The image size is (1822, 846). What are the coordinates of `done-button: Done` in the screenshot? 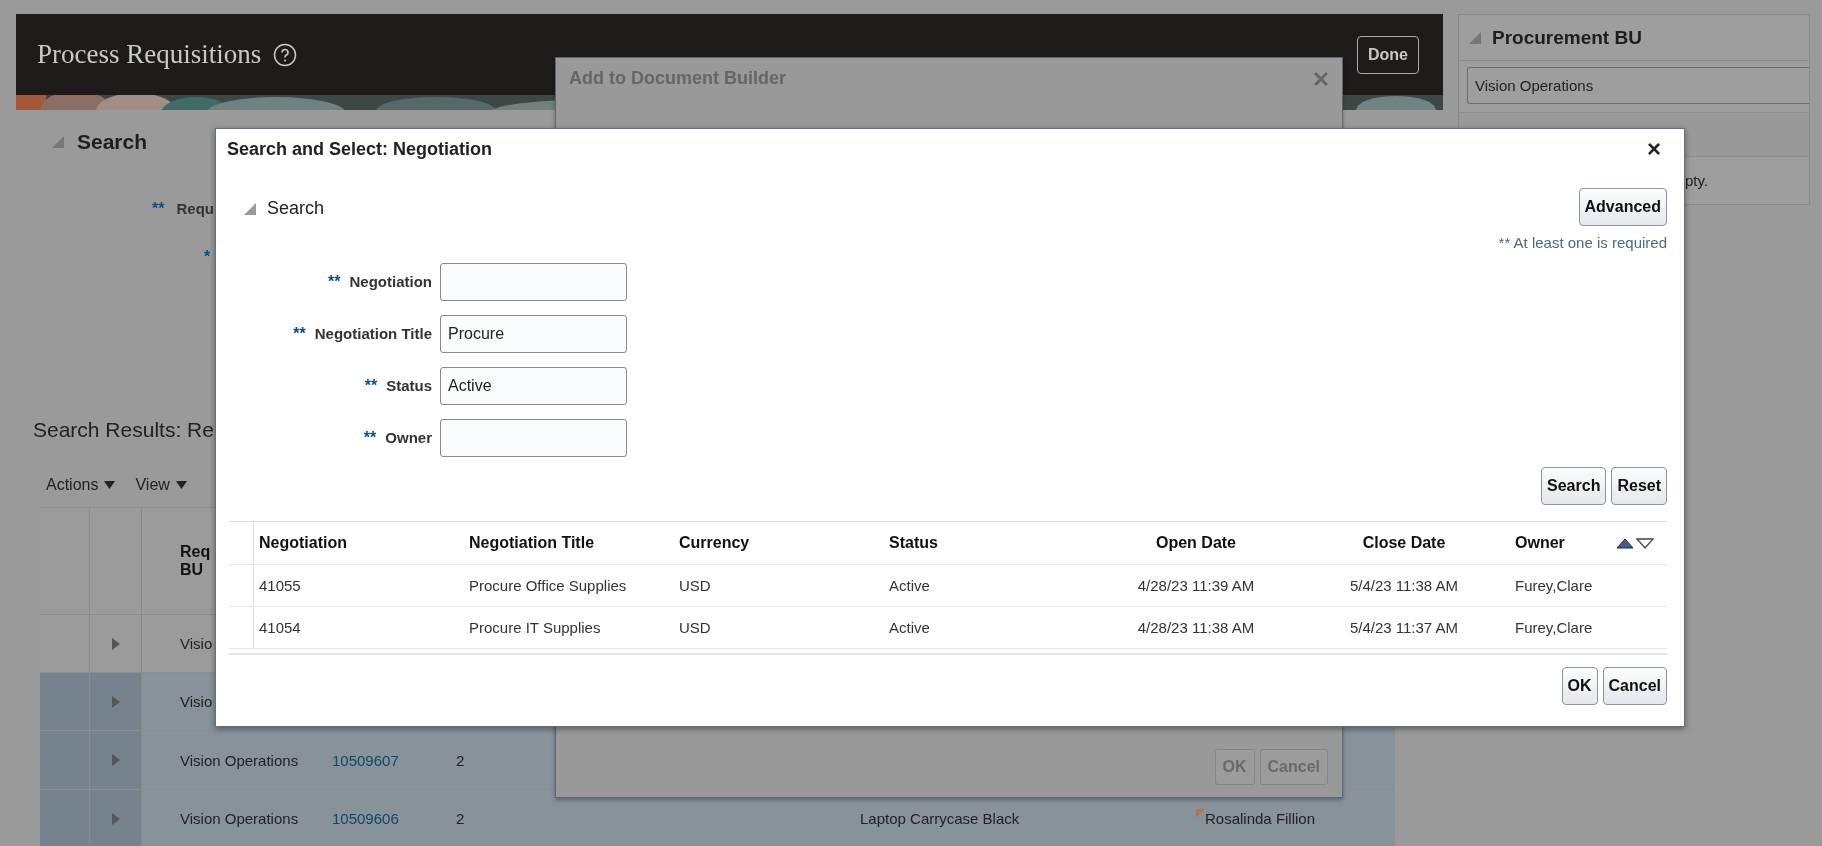 It's located at (1388, 54).